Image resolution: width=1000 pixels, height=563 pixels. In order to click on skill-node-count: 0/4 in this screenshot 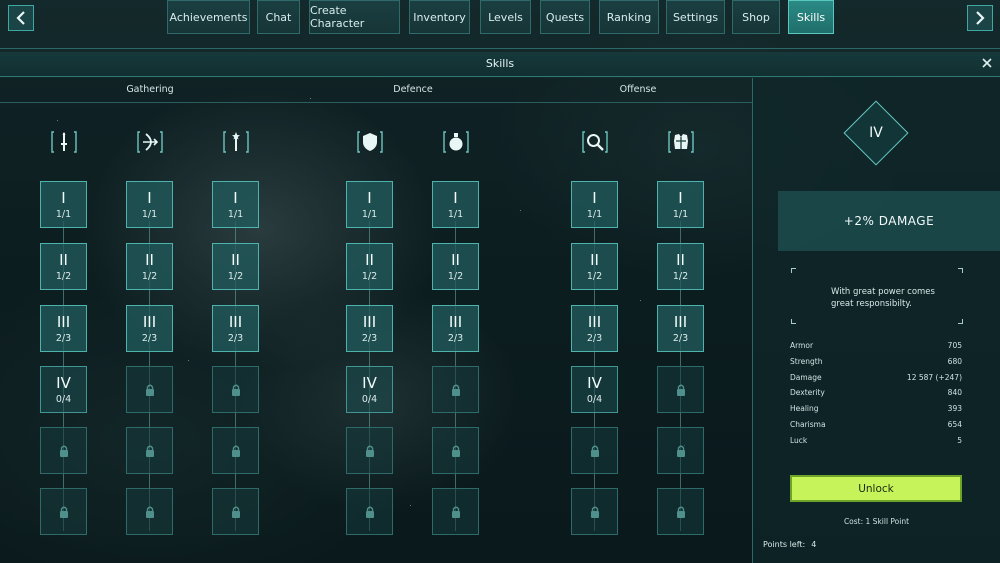, I will do `click(63, 399)`.